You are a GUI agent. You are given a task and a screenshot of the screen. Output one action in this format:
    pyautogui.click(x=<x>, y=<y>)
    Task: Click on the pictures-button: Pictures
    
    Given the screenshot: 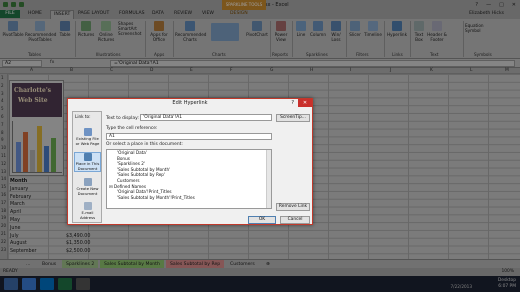 What is the action you would take?
    pyautogui.click(x=86, y=29)
    